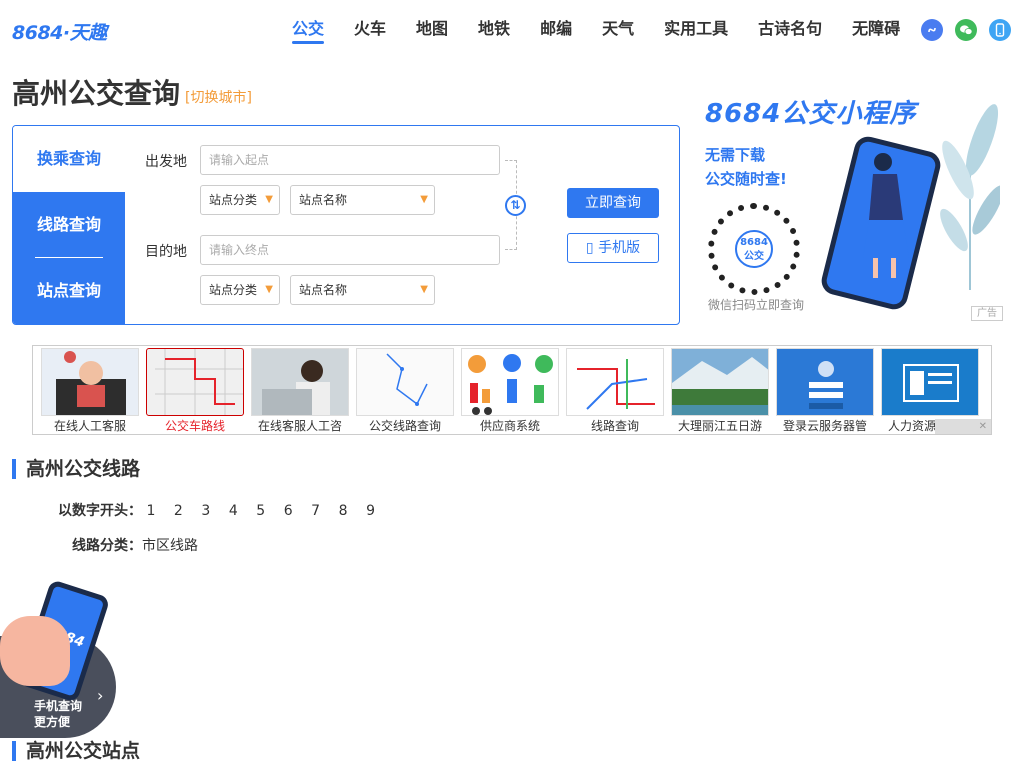 The image size is (1024, 768). I want to click on from-category-select: 站点分类 ▼, so click(240, 200).